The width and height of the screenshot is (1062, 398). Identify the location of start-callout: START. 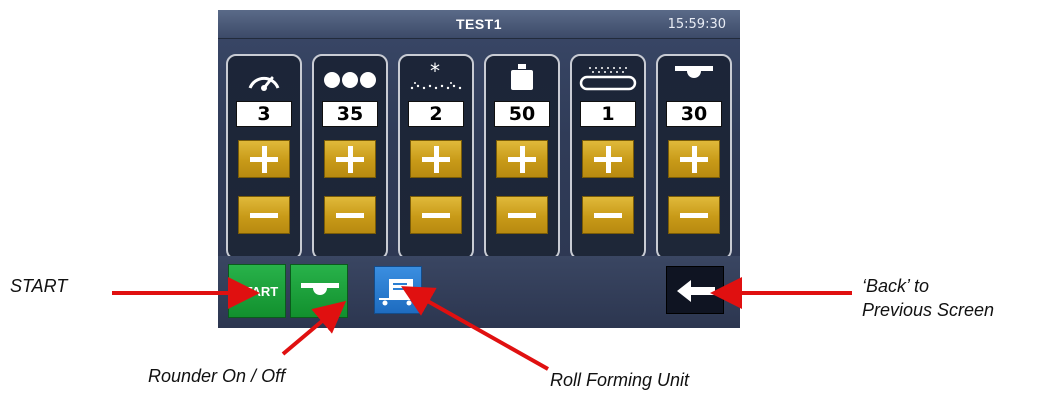
(39, 286).